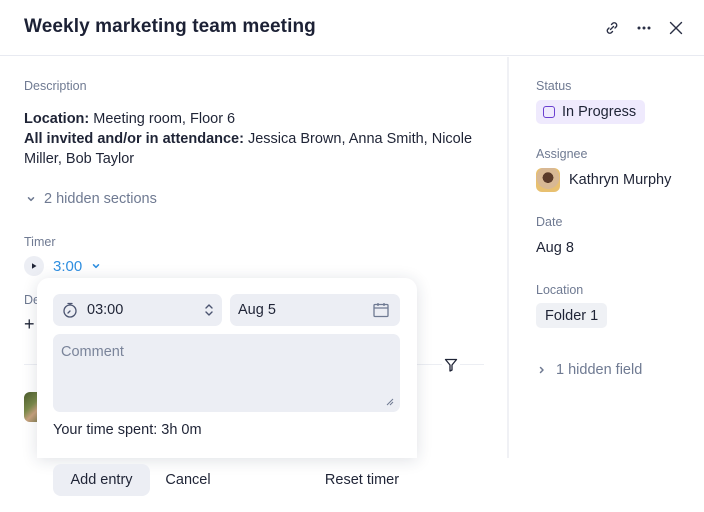 The height and width of the screenshot is (512, 704). I want to click on timer-value: 3:00, so click(67, 266).